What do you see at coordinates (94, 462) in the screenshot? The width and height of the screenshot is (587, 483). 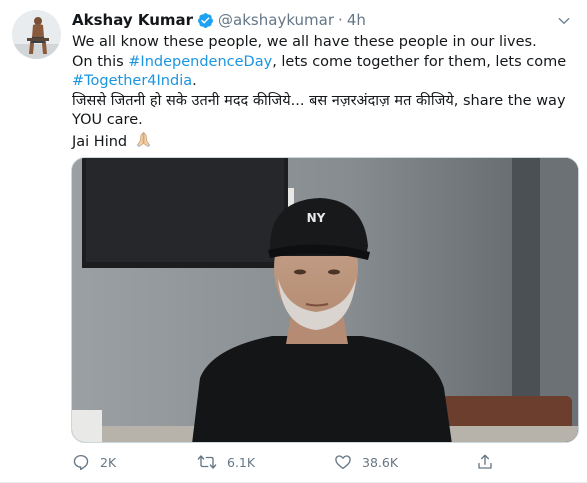 I see `reply-button: 2K` at bounding box center [94, 462].